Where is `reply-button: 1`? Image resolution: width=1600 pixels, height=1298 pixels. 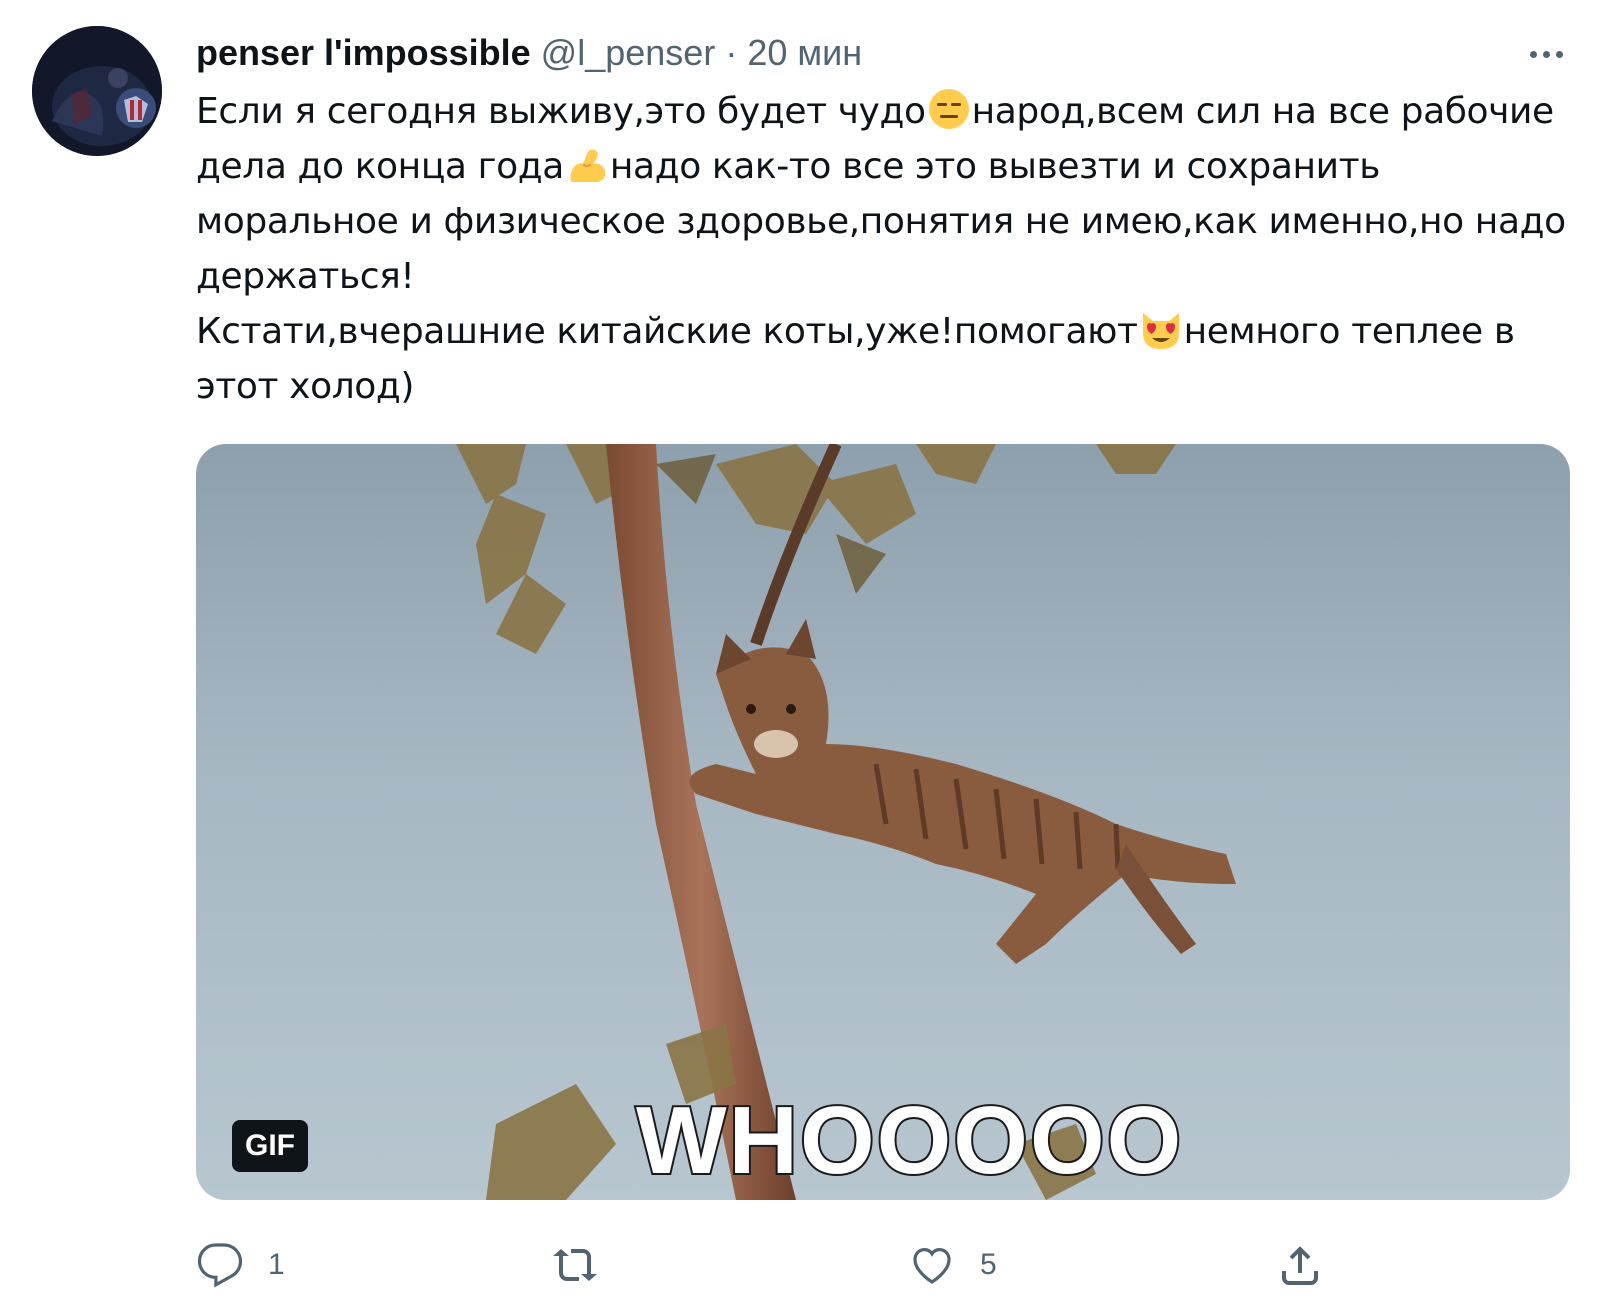 reply-button: 1 is located at coordinates (240, 1265).